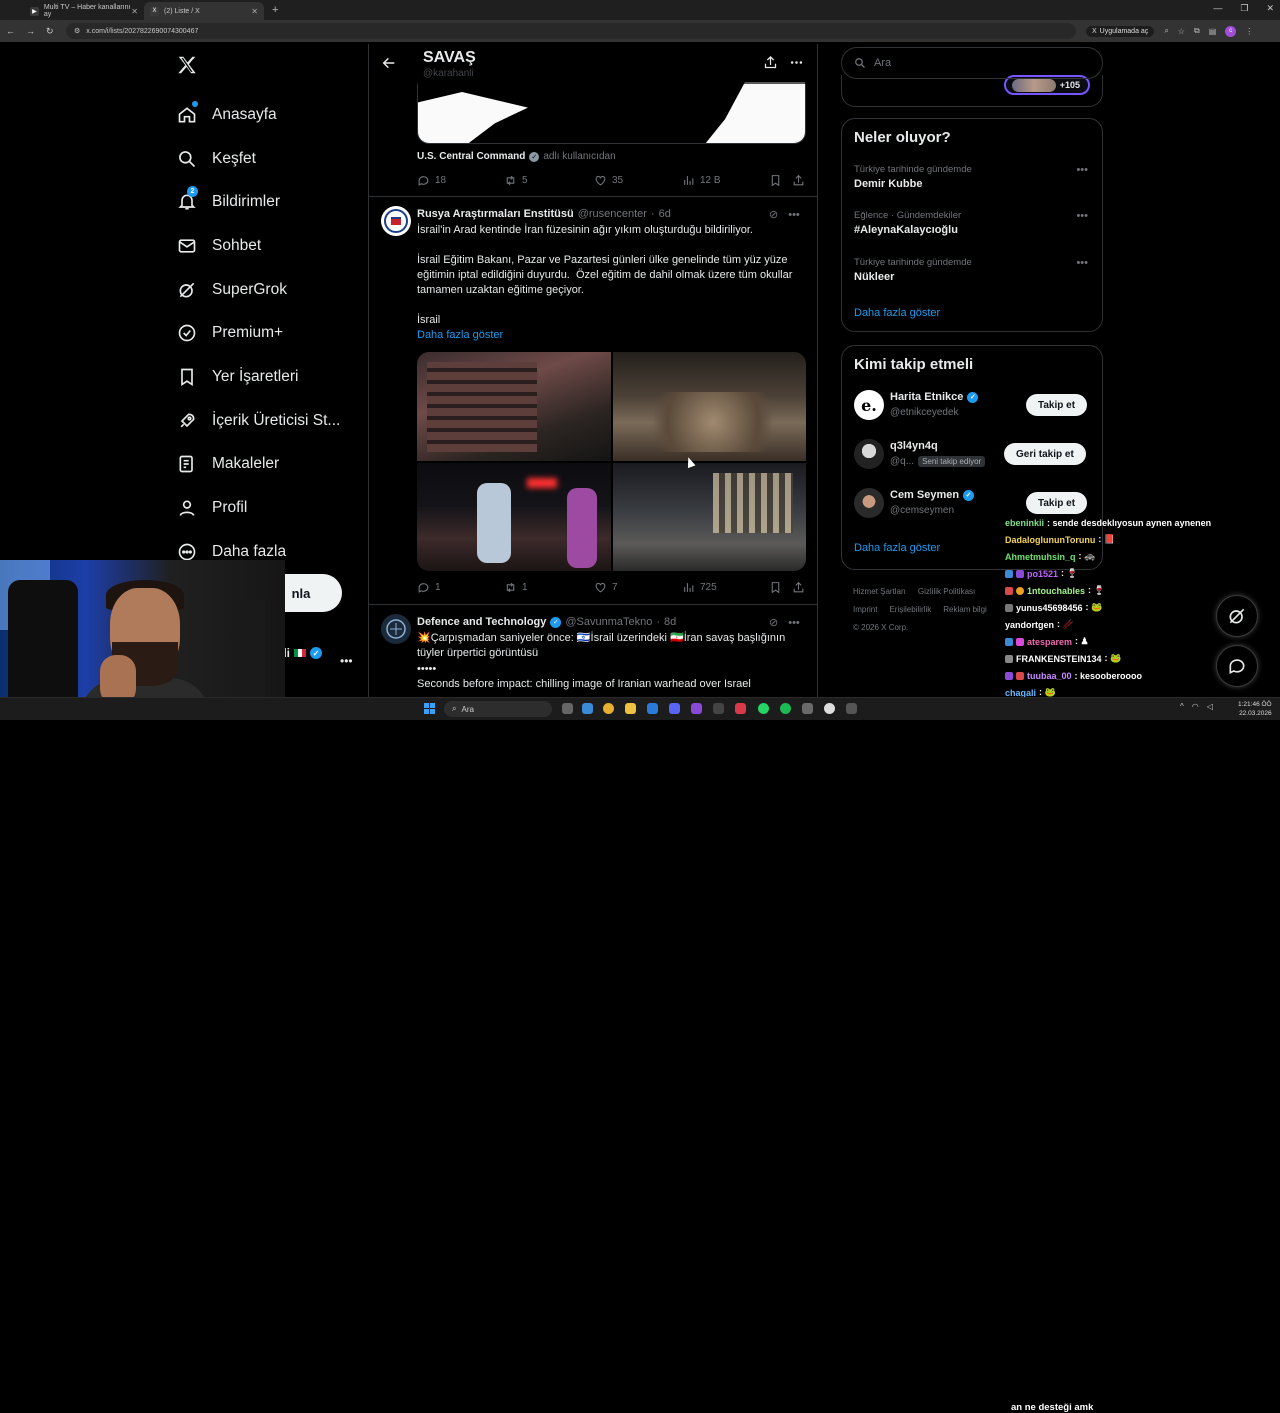  Describe the element at coordinates (571, 31) in the screenshot. I see `address-bar: ⚙ x.com/i/lists/2027822690074300467` at that location.